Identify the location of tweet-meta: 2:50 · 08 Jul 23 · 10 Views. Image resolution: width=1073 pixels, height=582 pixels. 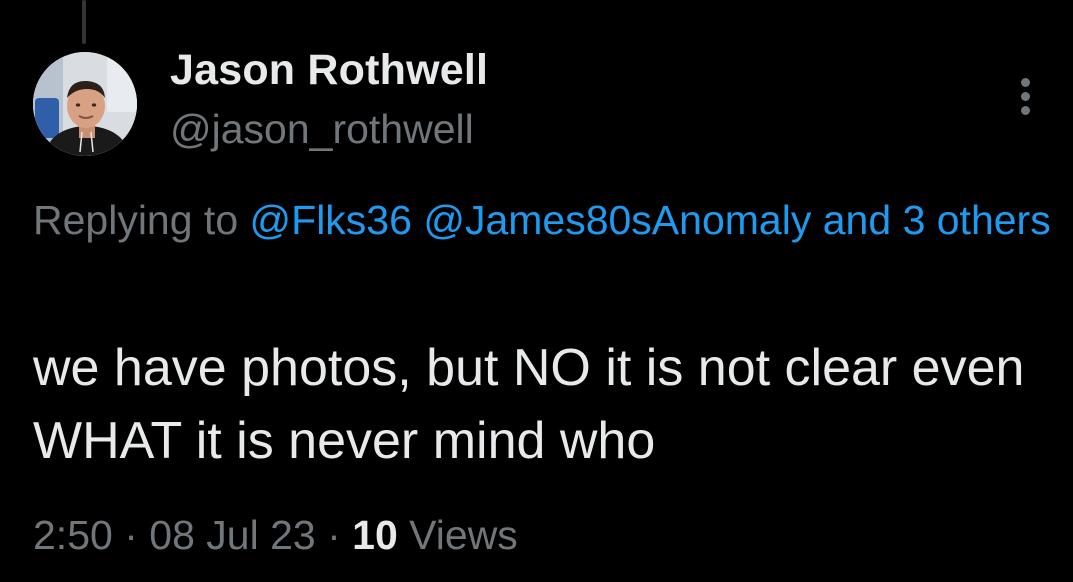
(275, 535).